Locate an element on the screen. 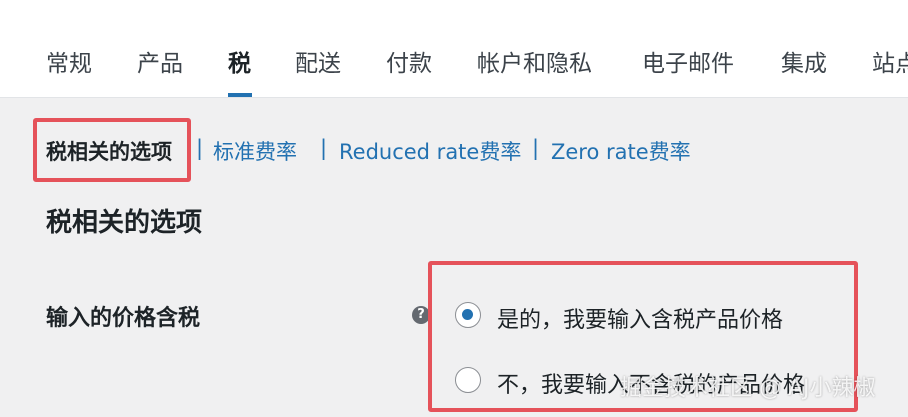  section-title: 税相关的选项 is located at coordinates (124, 223).